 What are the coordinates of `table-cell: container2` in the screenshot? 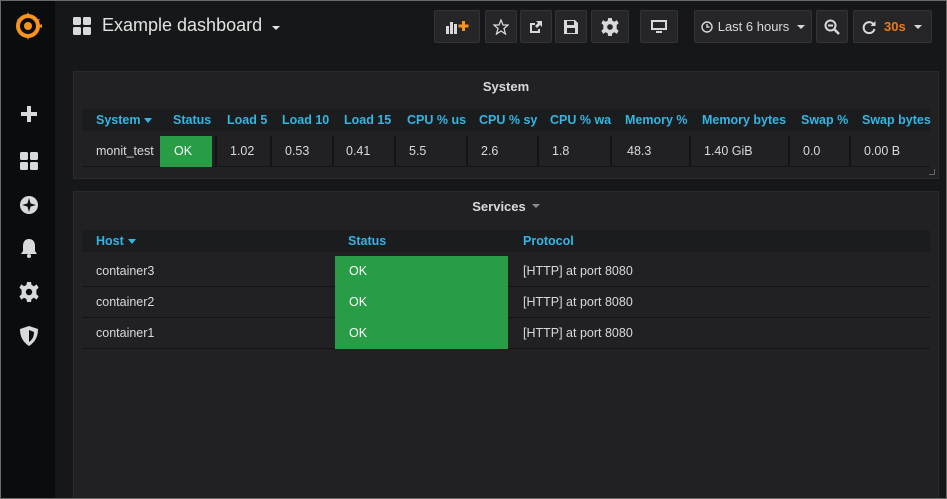 It's located at (125, 302).